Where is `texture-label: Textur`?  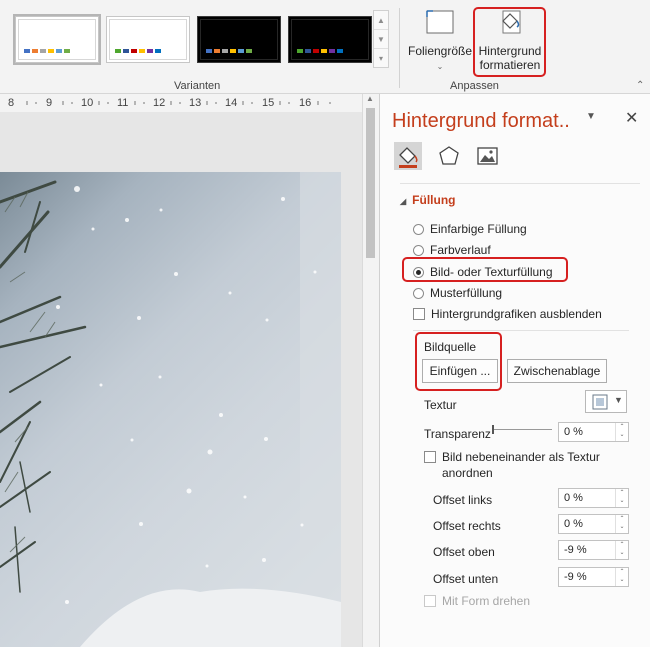 texture-label: Textur is located at coordinates (440, 405).